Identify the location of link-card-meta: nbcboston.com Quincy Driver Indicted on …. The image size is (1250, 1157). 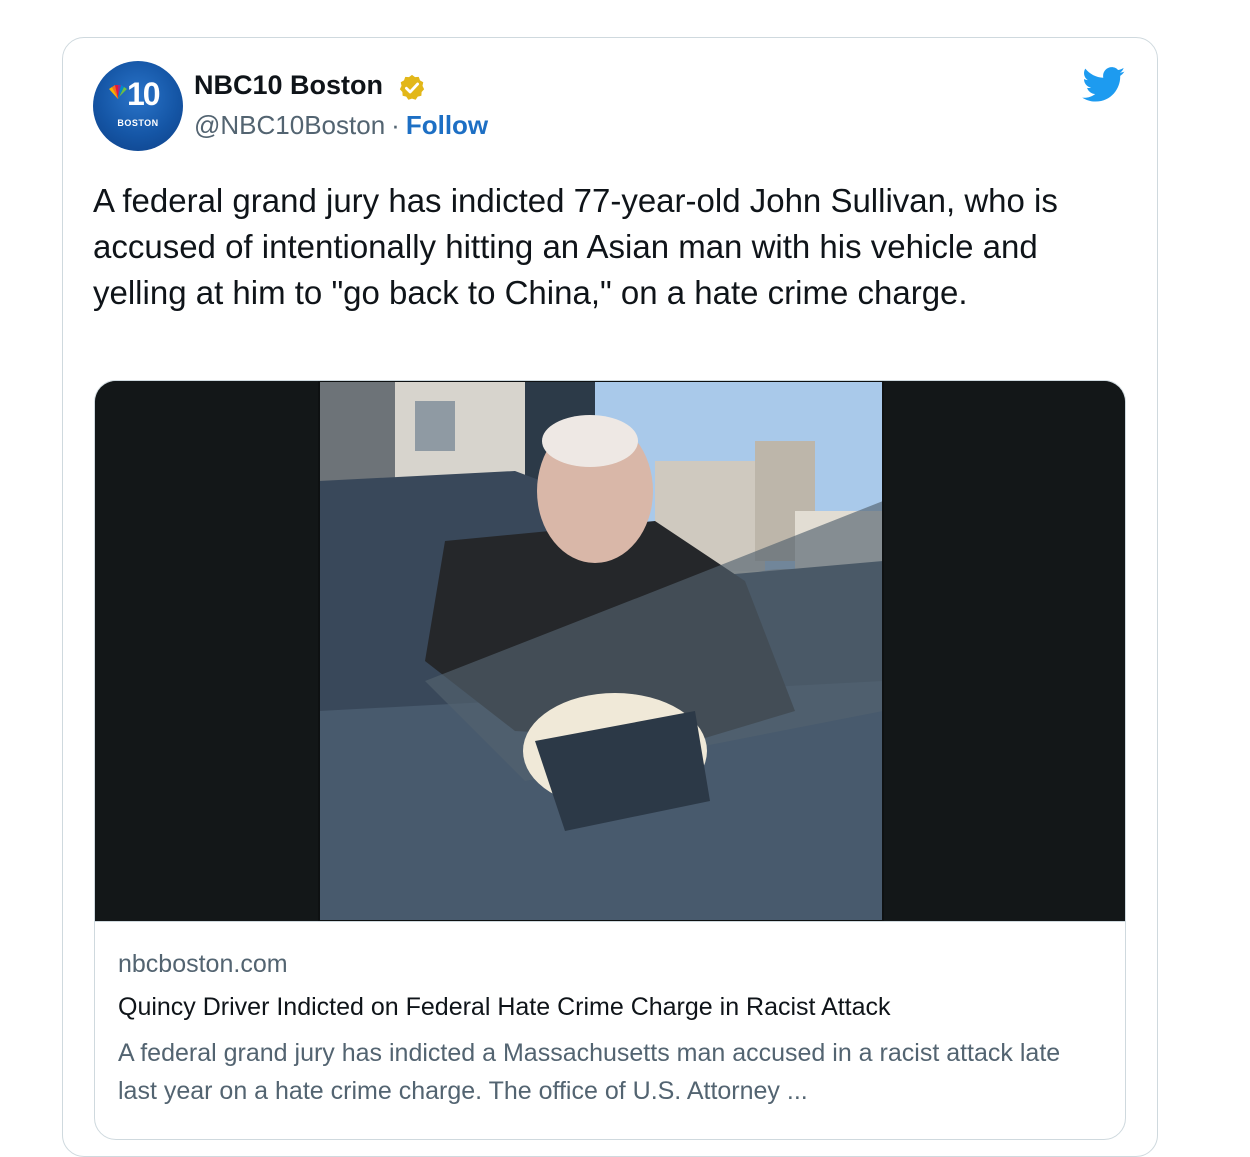
(610, 1013).